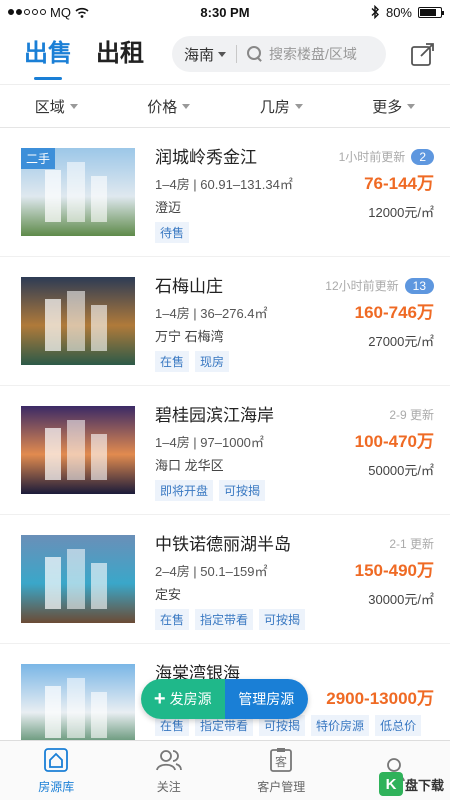 This screenshot has height=800, width=450. I want to click on search-bar: 海南 搜索楼盘/区域, so click(279, 54).